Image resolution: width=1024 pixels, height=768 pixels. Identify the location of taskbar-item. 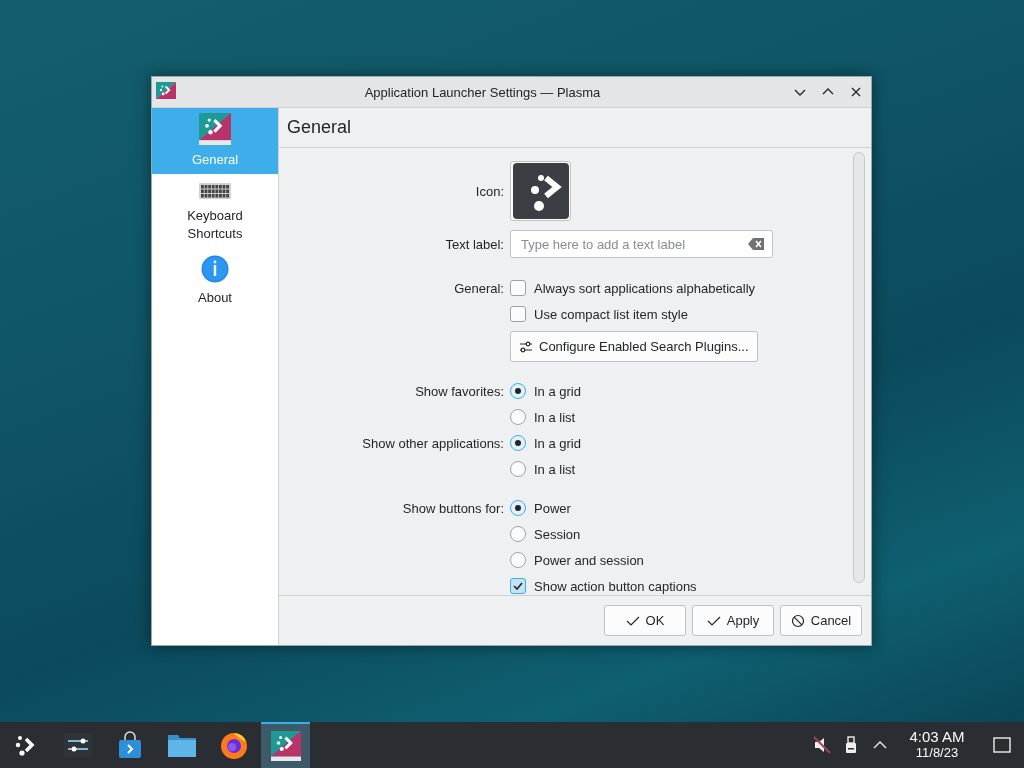
(285, 745).